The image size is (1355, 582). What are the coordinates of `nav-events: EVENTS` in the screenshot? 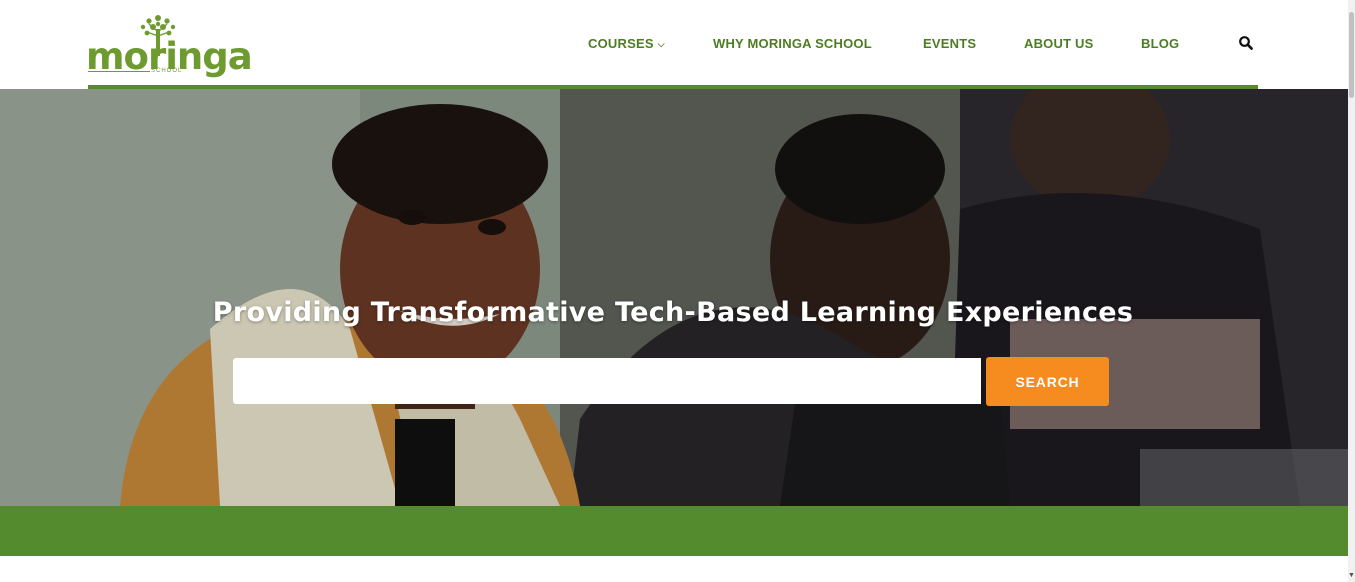 It's located at (949, 44).